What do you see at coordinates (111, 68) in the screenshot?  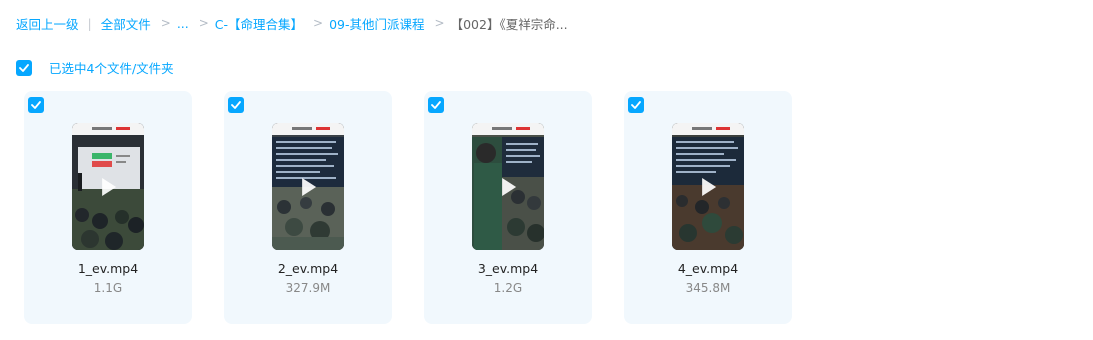 I see `selection-count: 已选中4个文件/文件夹` at bounding box center [111, 68].